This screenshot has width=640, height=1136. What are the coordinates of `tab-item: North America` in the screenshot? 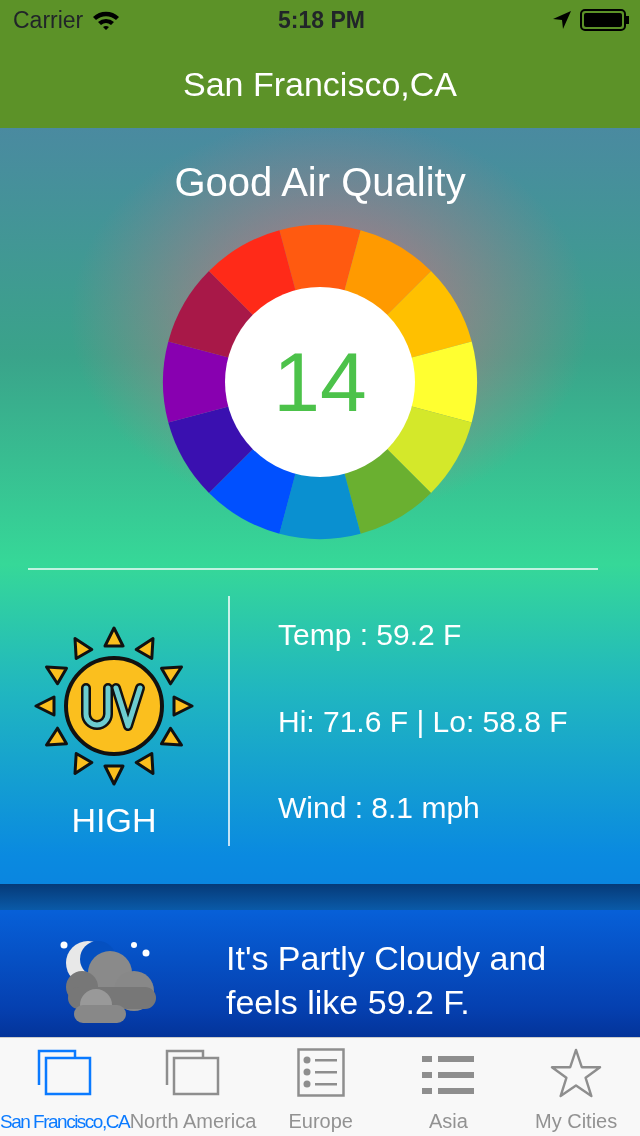 It's located at (193, 1087).